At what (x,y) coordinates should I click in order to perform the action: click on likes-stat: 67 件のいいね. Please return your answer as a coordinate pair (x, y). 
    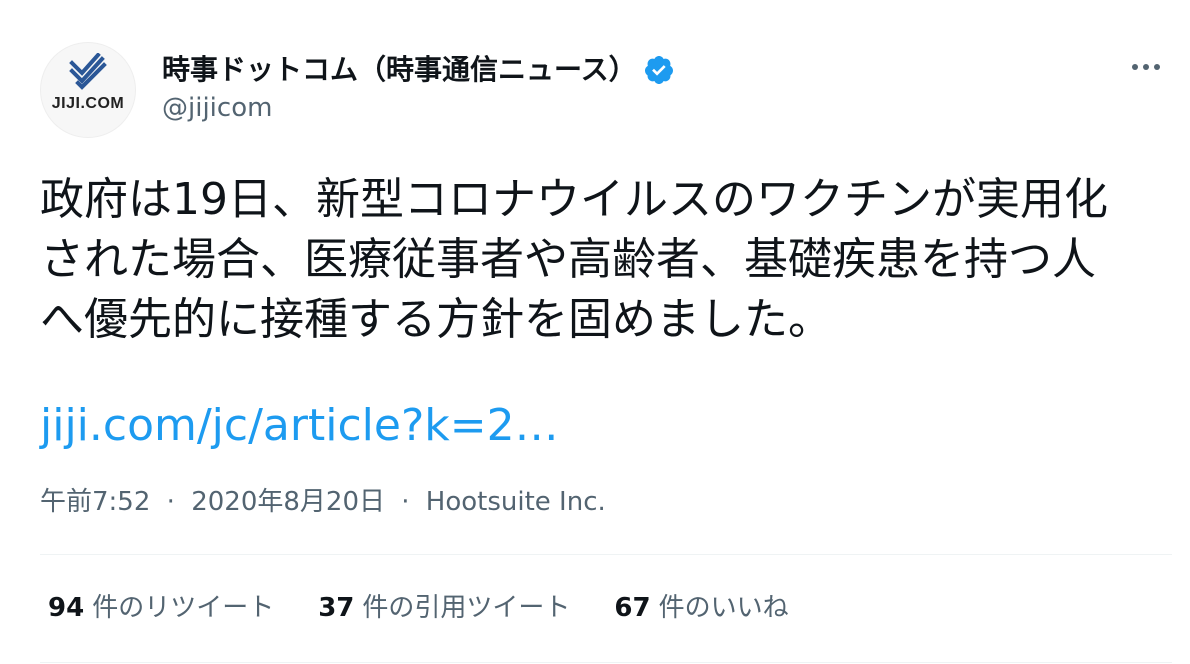
    Looking at the image, I should click on (701, 608).